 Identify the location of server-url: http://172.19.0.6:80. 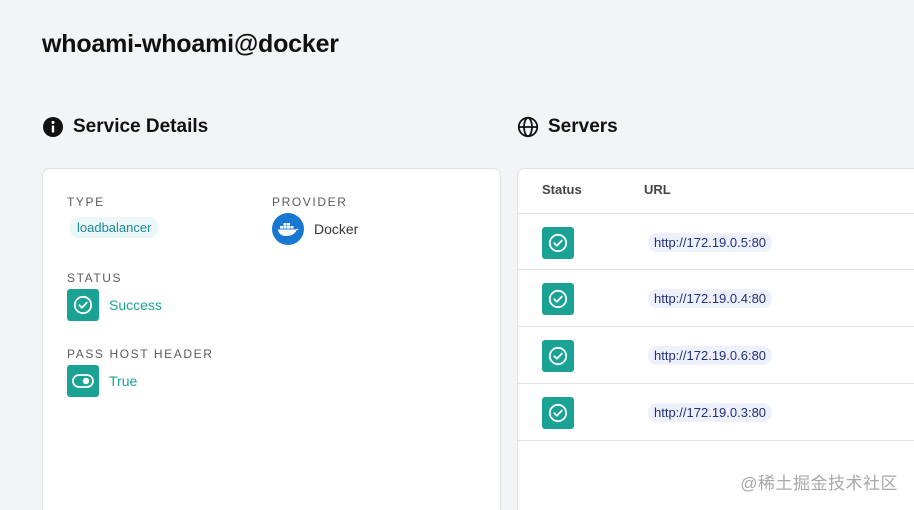
(710, 355).